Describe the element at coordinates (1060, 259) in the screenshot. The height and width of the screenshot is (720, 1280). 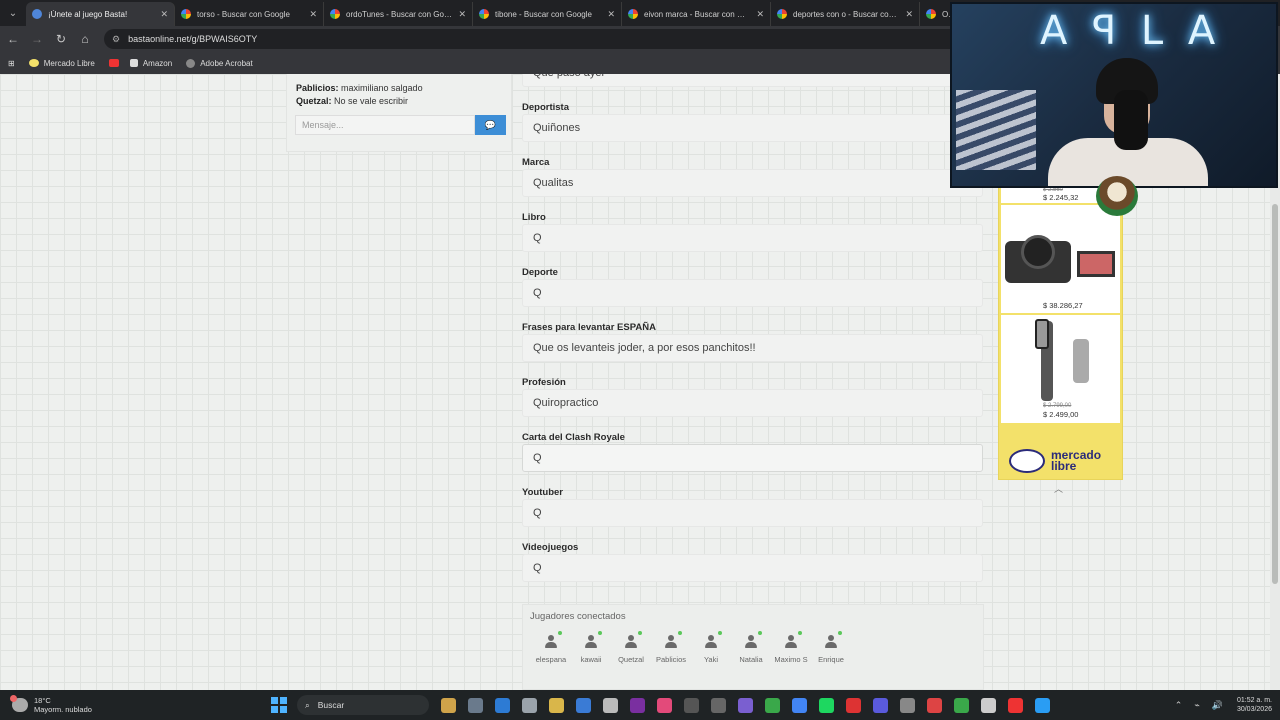
I see `ad-product: $ 38.286,27` at that location.